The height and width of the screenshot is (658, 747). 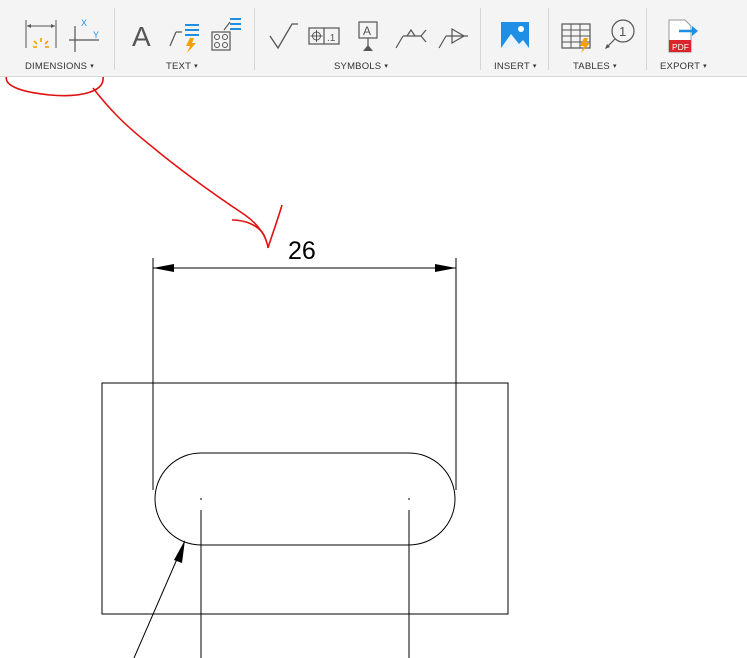 I want to click on export-label: EXPORT, so click(x=680, y=66).